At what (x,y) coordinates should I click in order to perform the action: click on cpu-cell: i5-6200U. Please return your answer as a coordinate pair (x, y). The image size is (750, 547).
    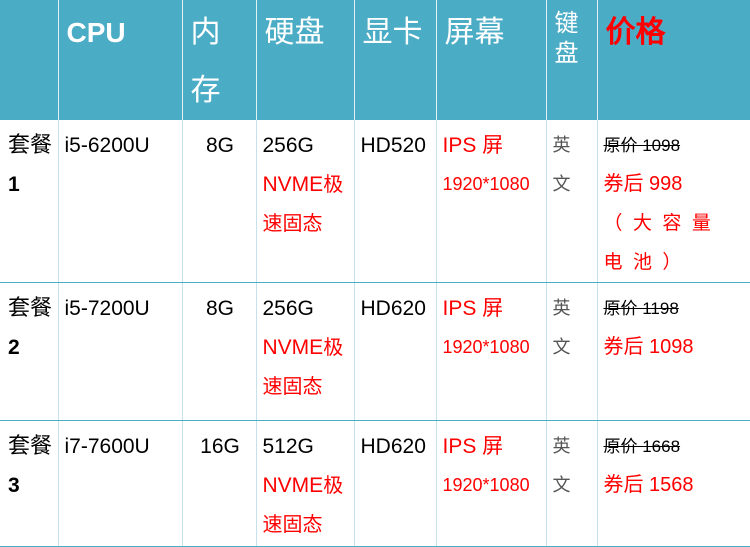
    Looking at the image, I should click on (120, 201).